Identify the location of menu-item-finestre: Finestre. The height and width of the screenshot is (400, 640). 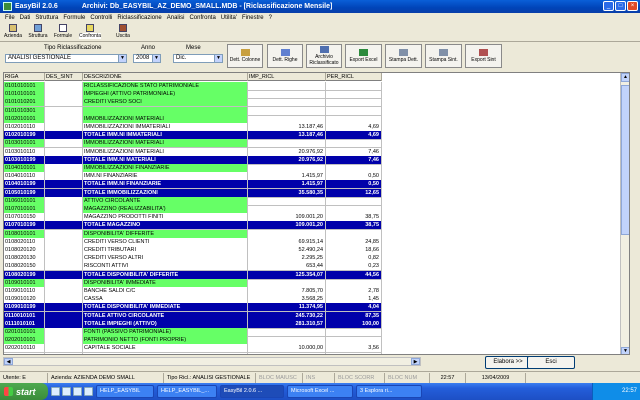
(253, 18).